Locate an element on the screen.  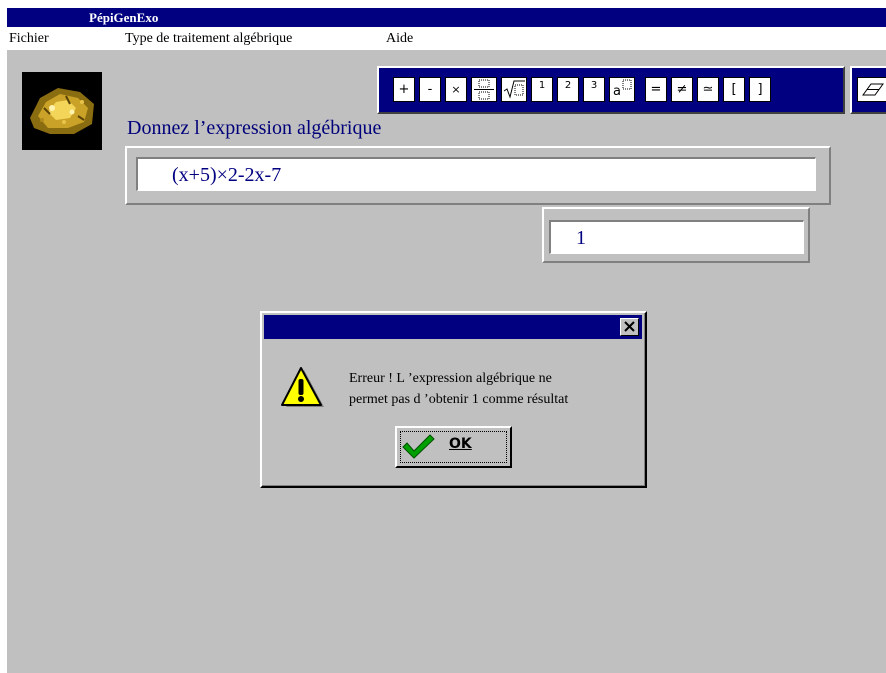
result-input: 1 is located at coordinates (676, 237).